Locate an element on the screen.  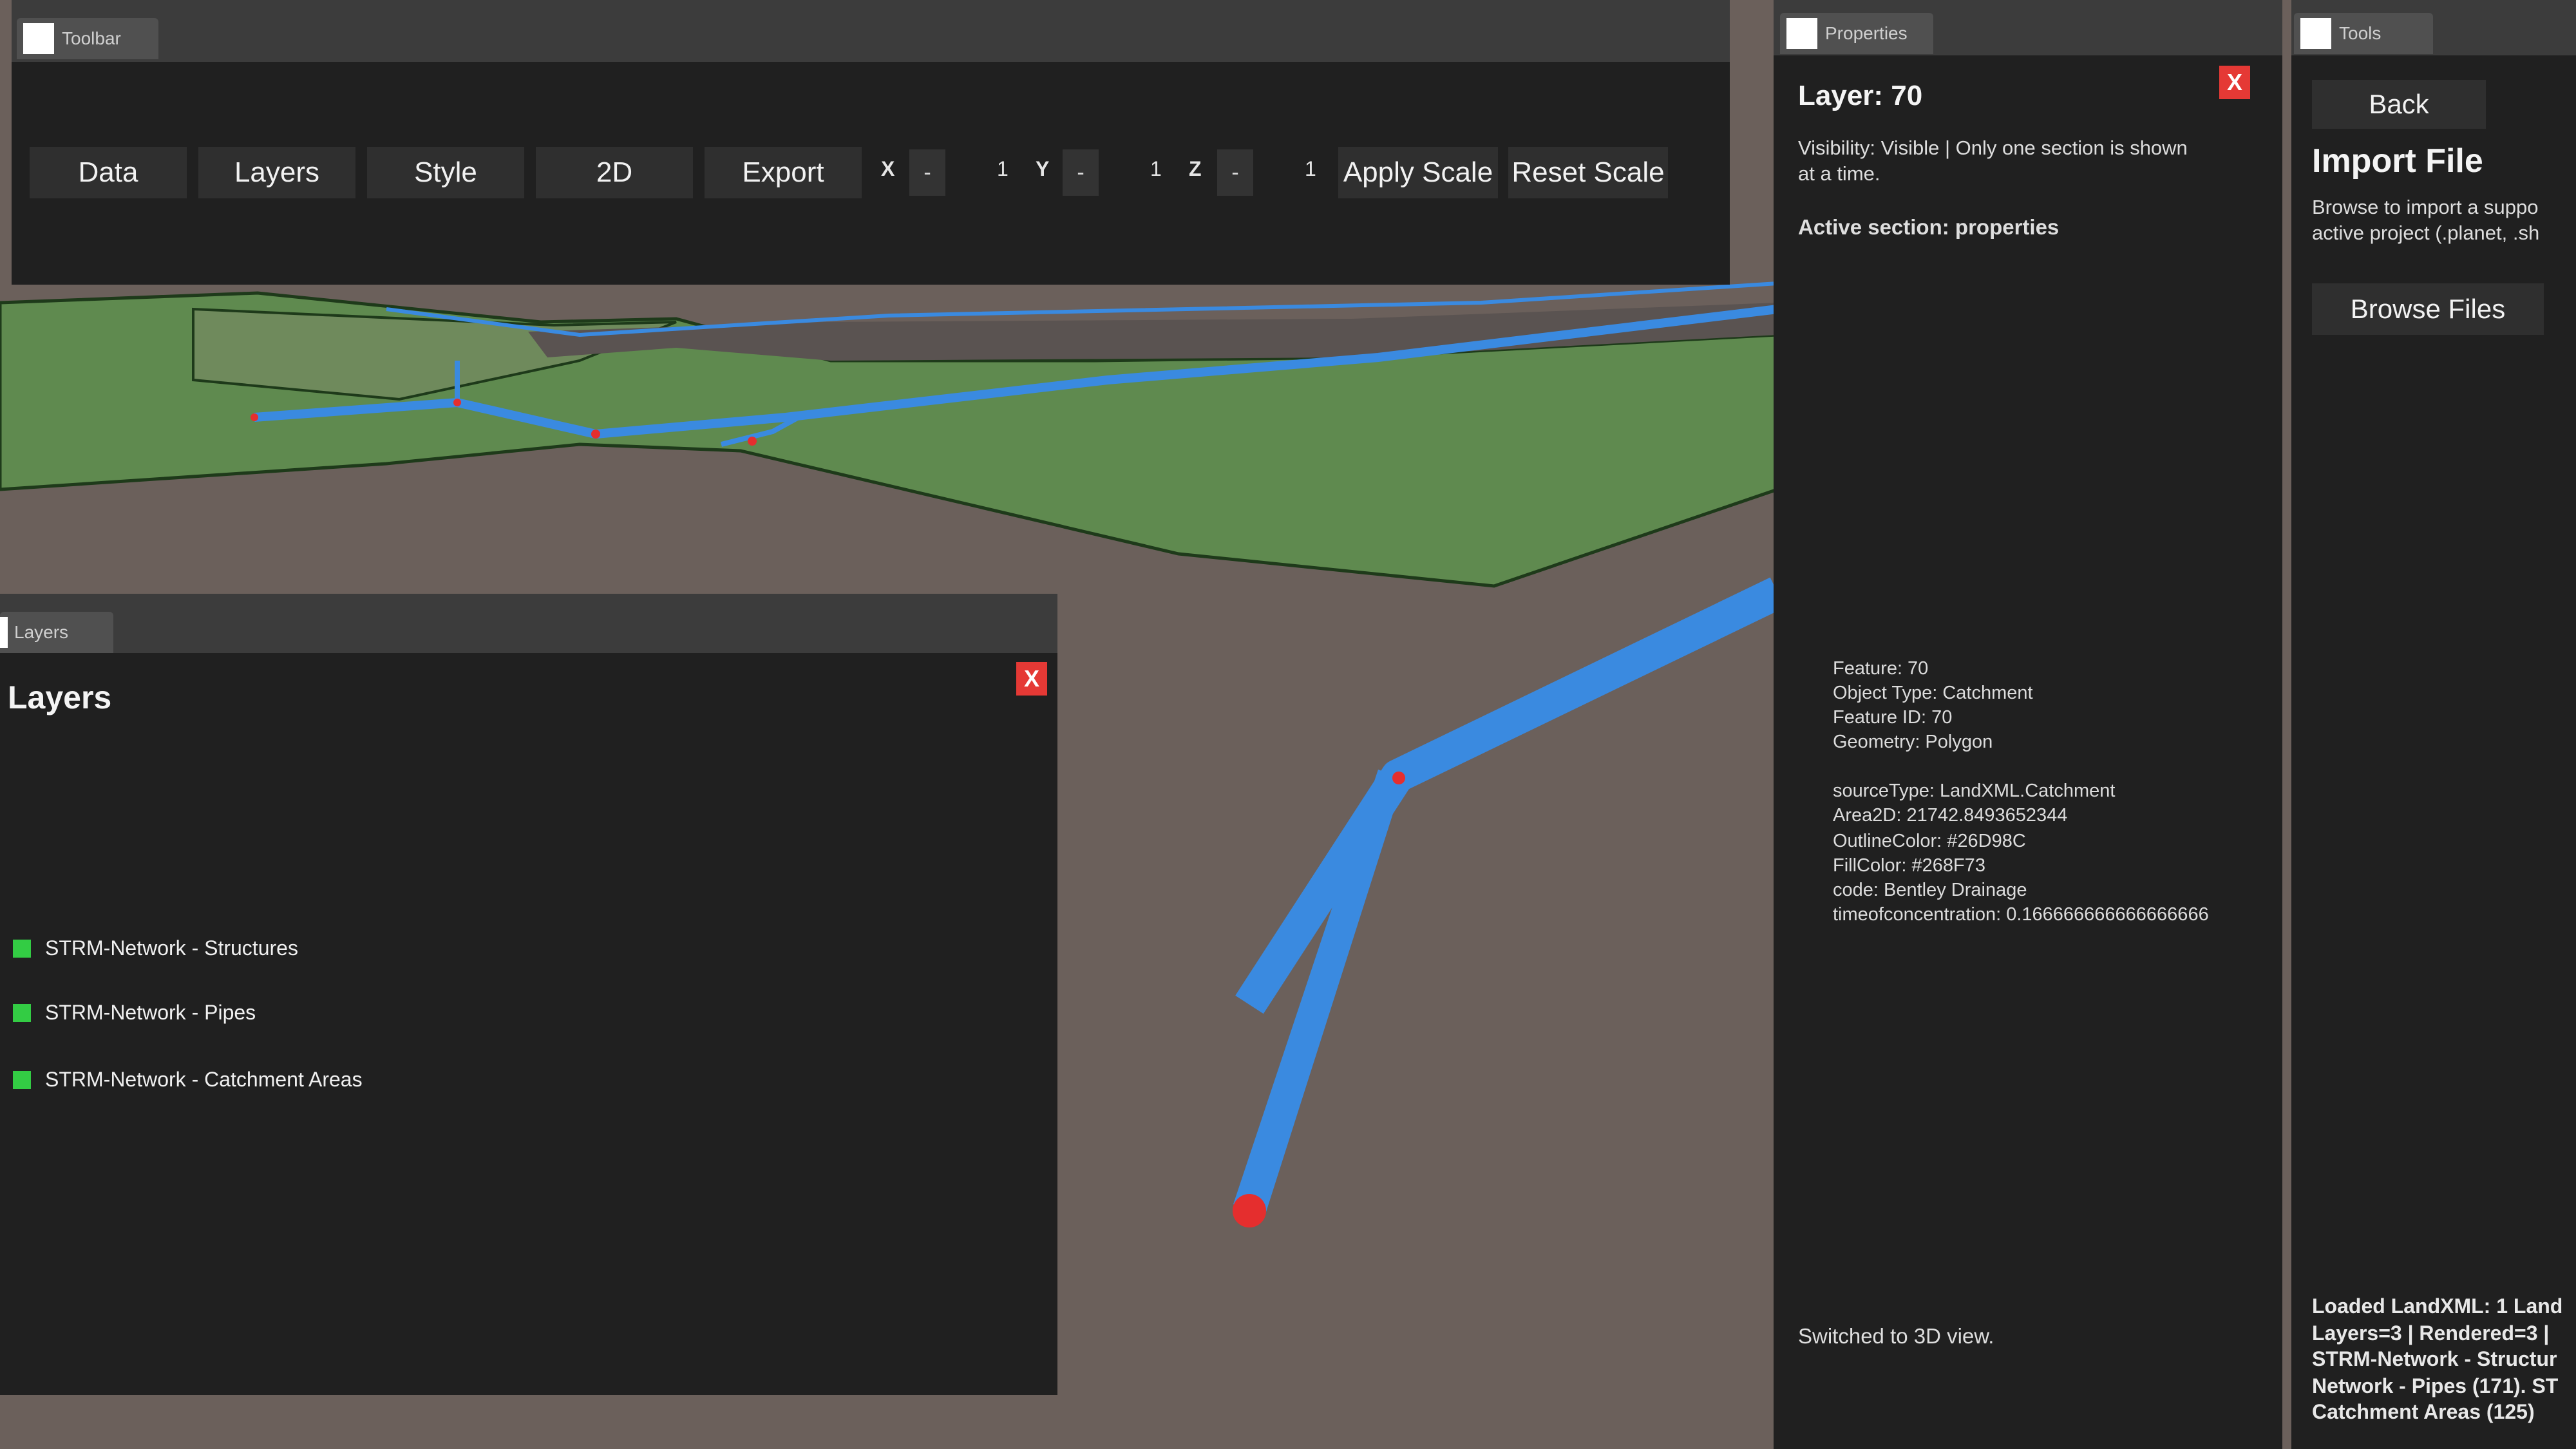
log-line: Layers=3 | Rendered=3 | is located at coordinates (2431, 1333).